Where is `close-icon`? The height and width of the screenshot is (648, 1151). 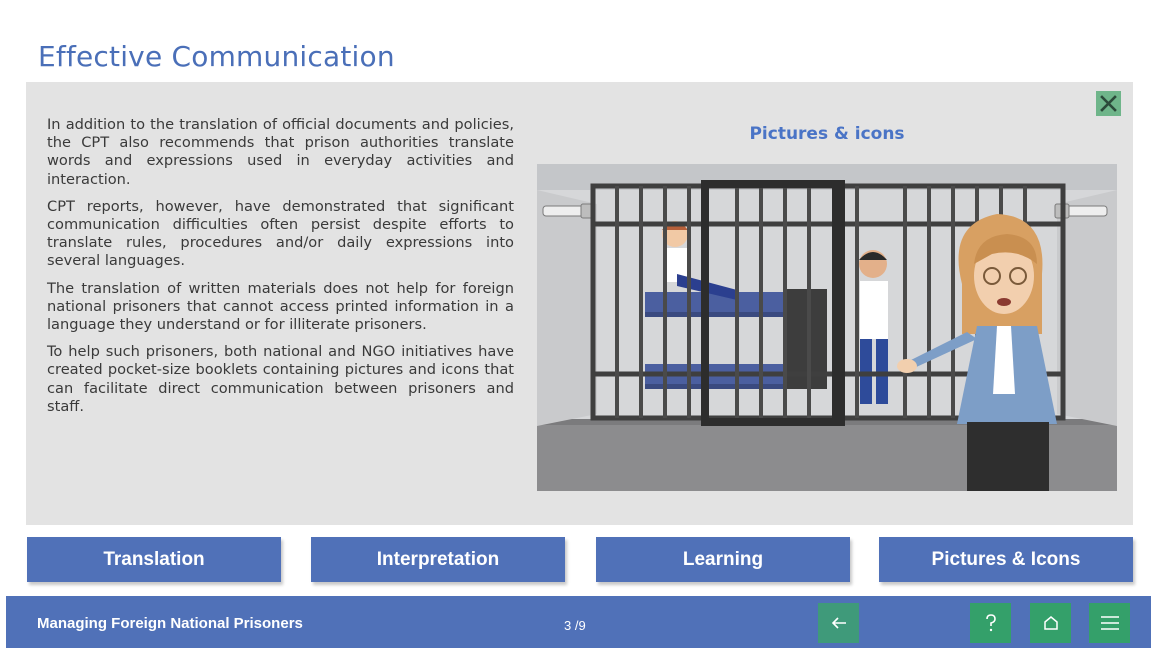 close-icon is located at coordinates (1108, 103).